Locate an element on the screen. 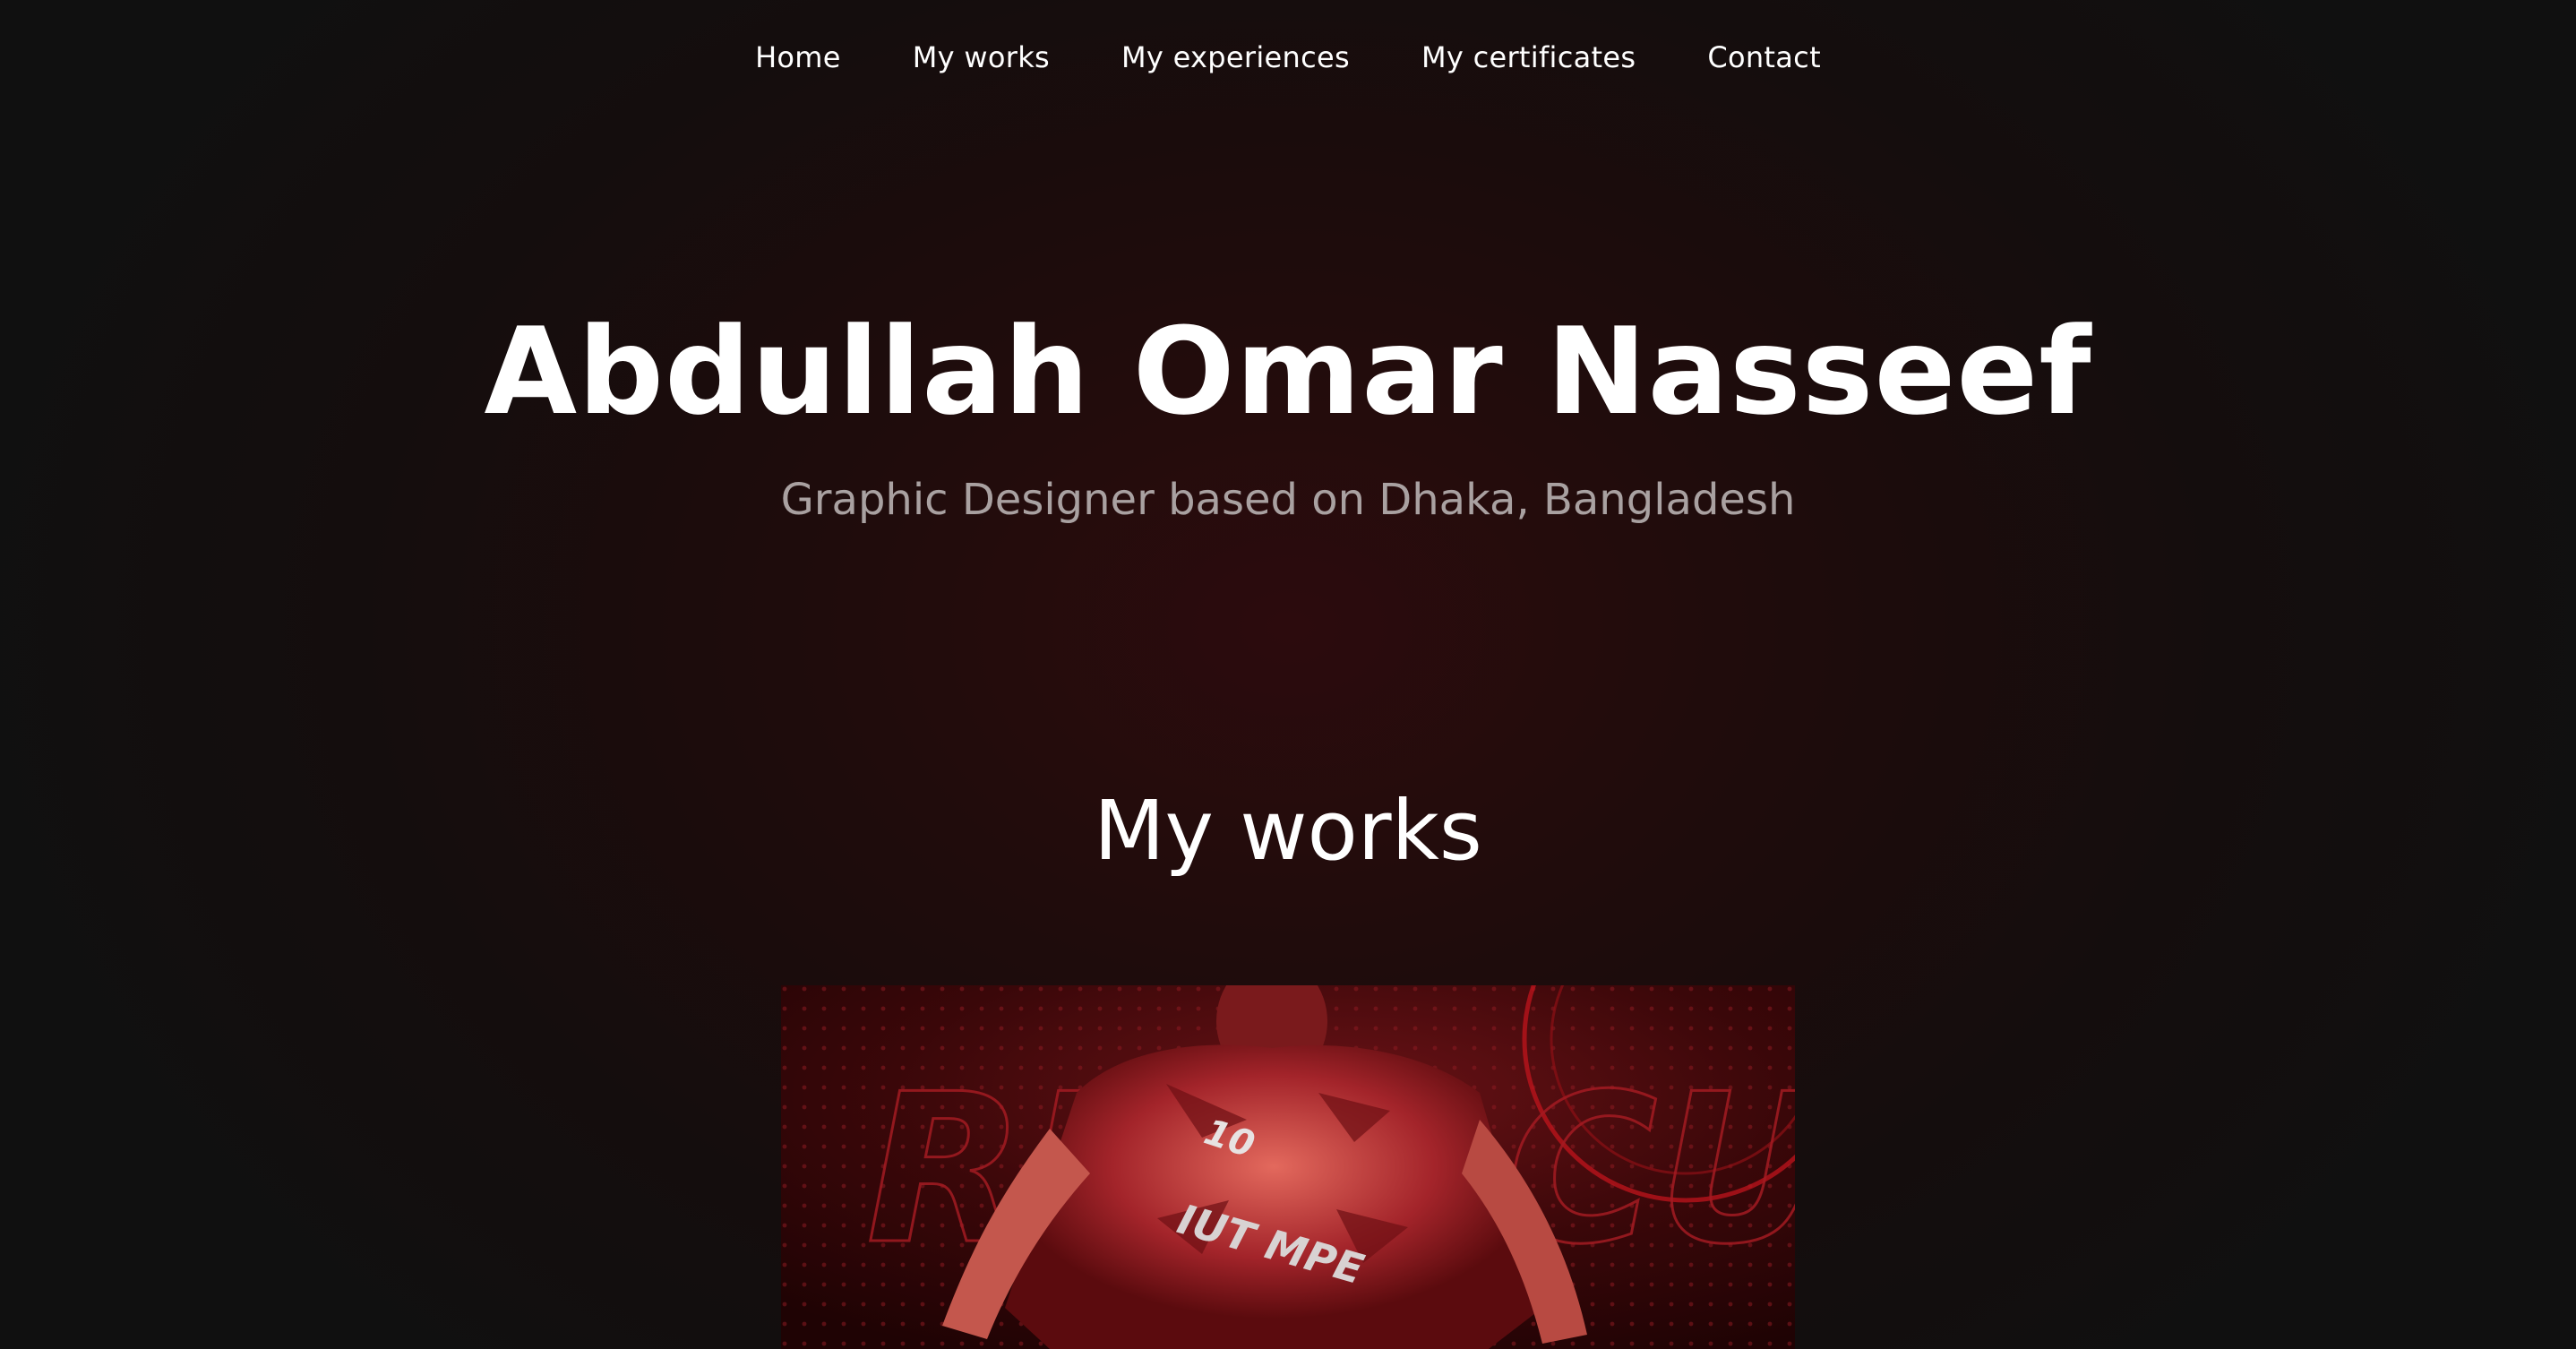  nav-contact-link: Contact is located at coordinates (1764, 57).